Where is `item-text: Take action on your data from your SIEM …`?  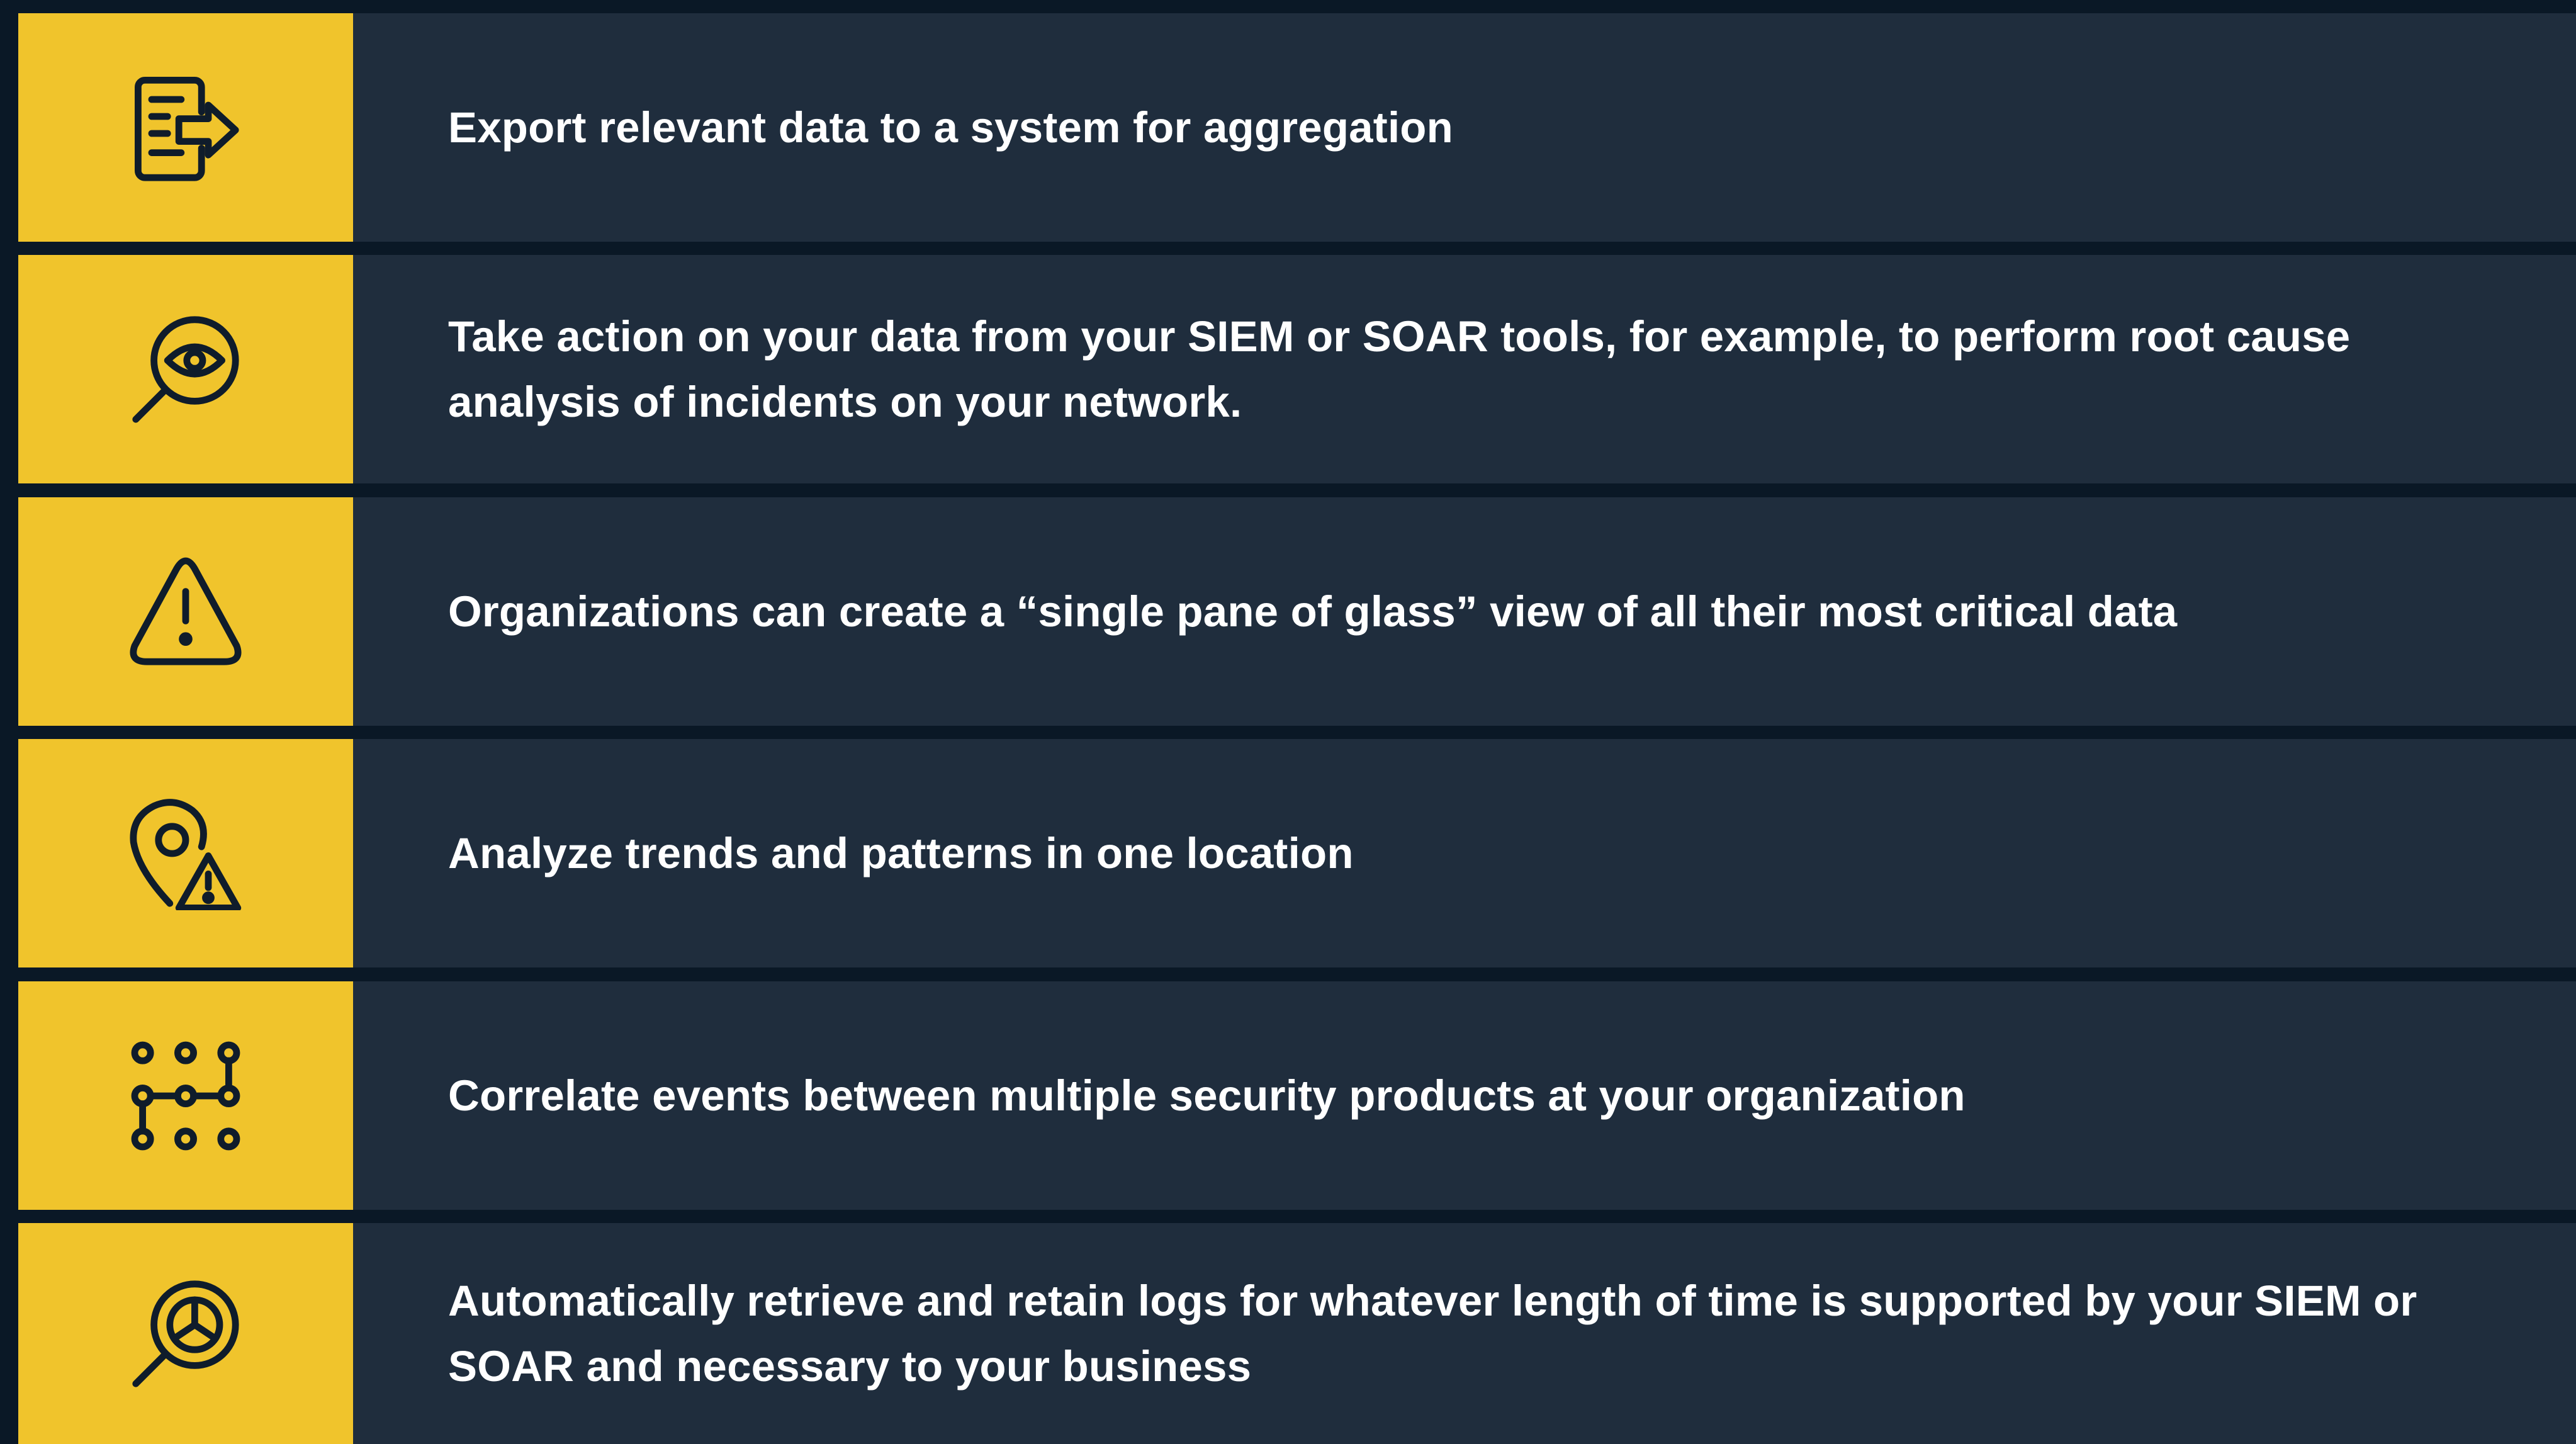 item-text: Take action on your data from your SIEM … is located at coordinates (1399, 369).